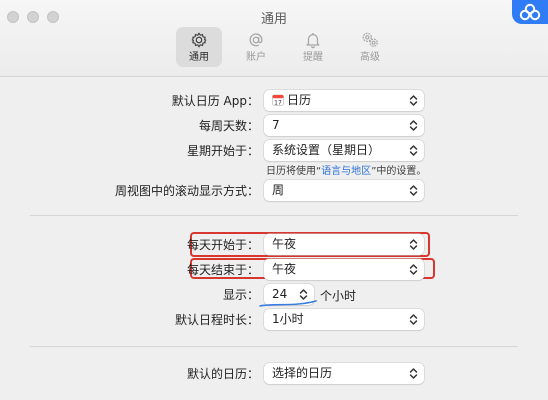 The height and width of the screenshot is (400, 548). I want to click on show-hours-suffix: 个小时, so click(338, 296).